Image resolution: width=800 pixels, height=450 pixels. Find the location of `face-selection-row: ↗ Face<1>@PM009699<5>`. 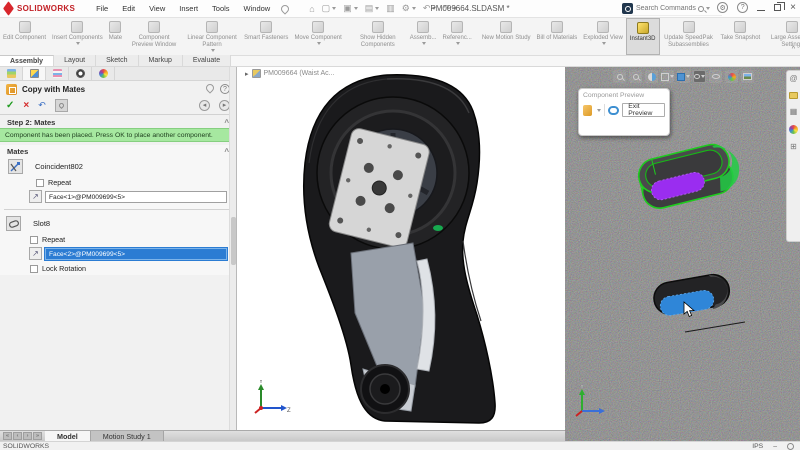

face-selection-row: ↗ Face<1>@PM009699<5> is located at coordinates (118, 197).